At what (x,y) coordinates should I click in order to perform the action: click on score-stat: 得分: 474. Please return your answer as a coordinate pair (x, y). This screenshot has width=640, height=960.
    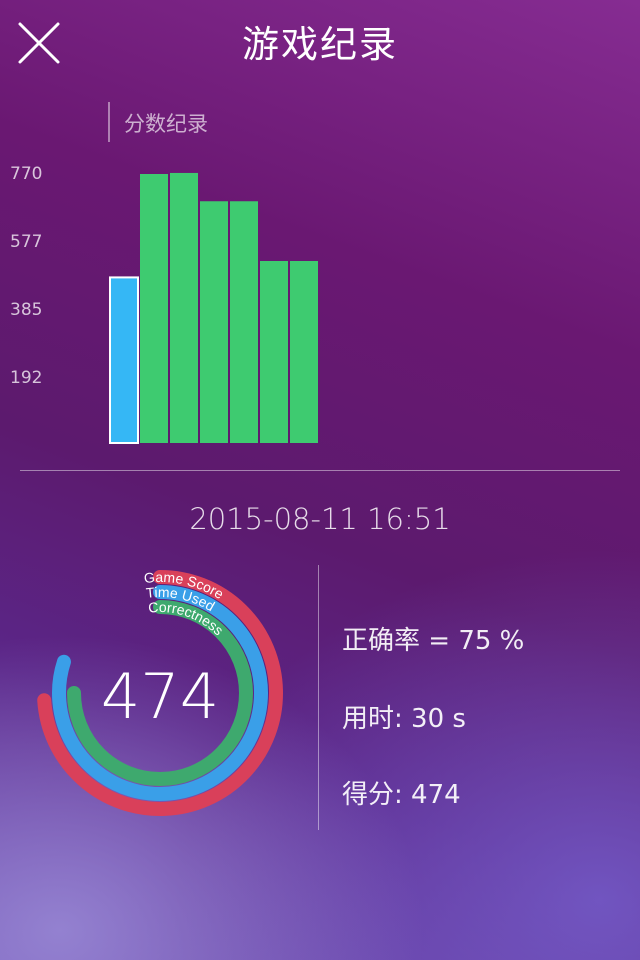
    Looking at the image, I should click on (401, 795).